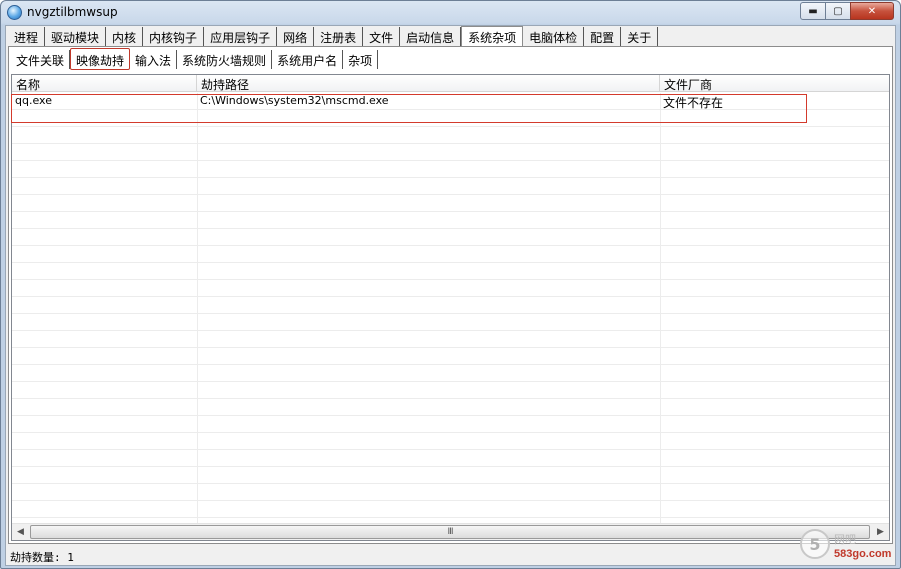  I want to click on subtab-file-association: 文件关联, so click(41, 59).